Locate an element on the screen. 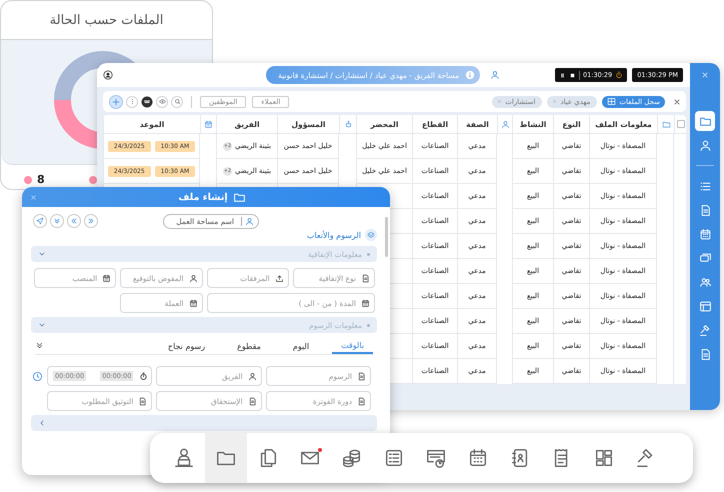 The image size is (724, 492). cards-icon is located at coordinates (705, 258).